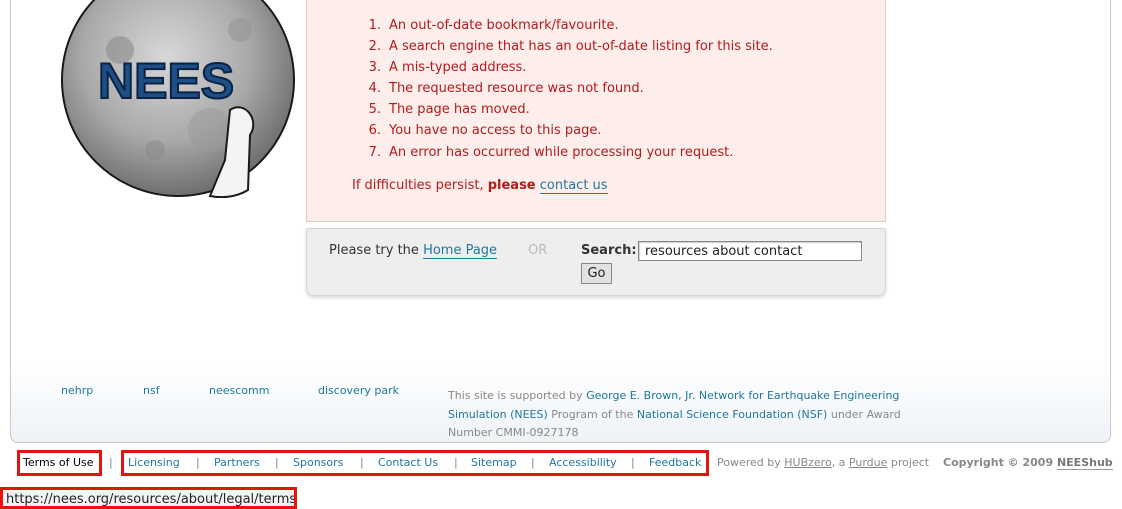 The height and width of the screenshot is (509, 1122). What do you see at coordinates (596, 273) in the screenshot?
I see `go-button: Go` at bounding box center [596, 273].